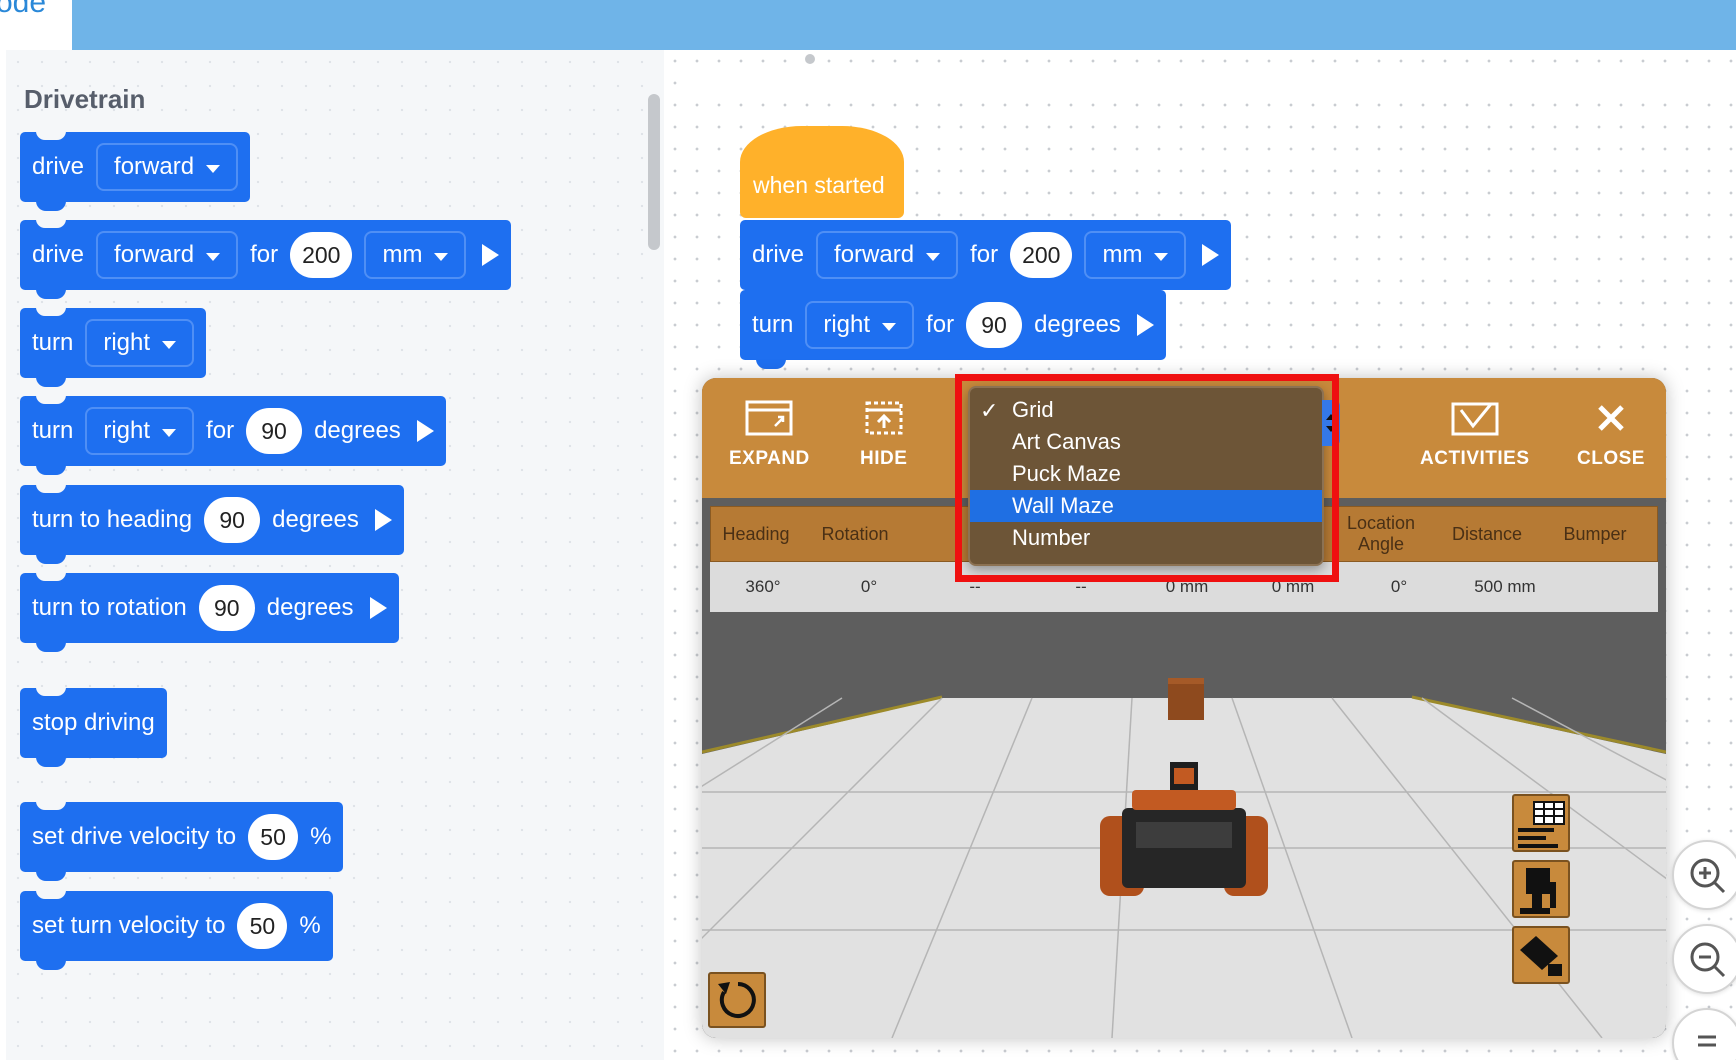 The height and width of the screenshot is (1060, 1736). What do you see at coordinates (1541, 823) in the screenshot?
I see `sensor-dashboard-button` at bounding box center [1541, 823].